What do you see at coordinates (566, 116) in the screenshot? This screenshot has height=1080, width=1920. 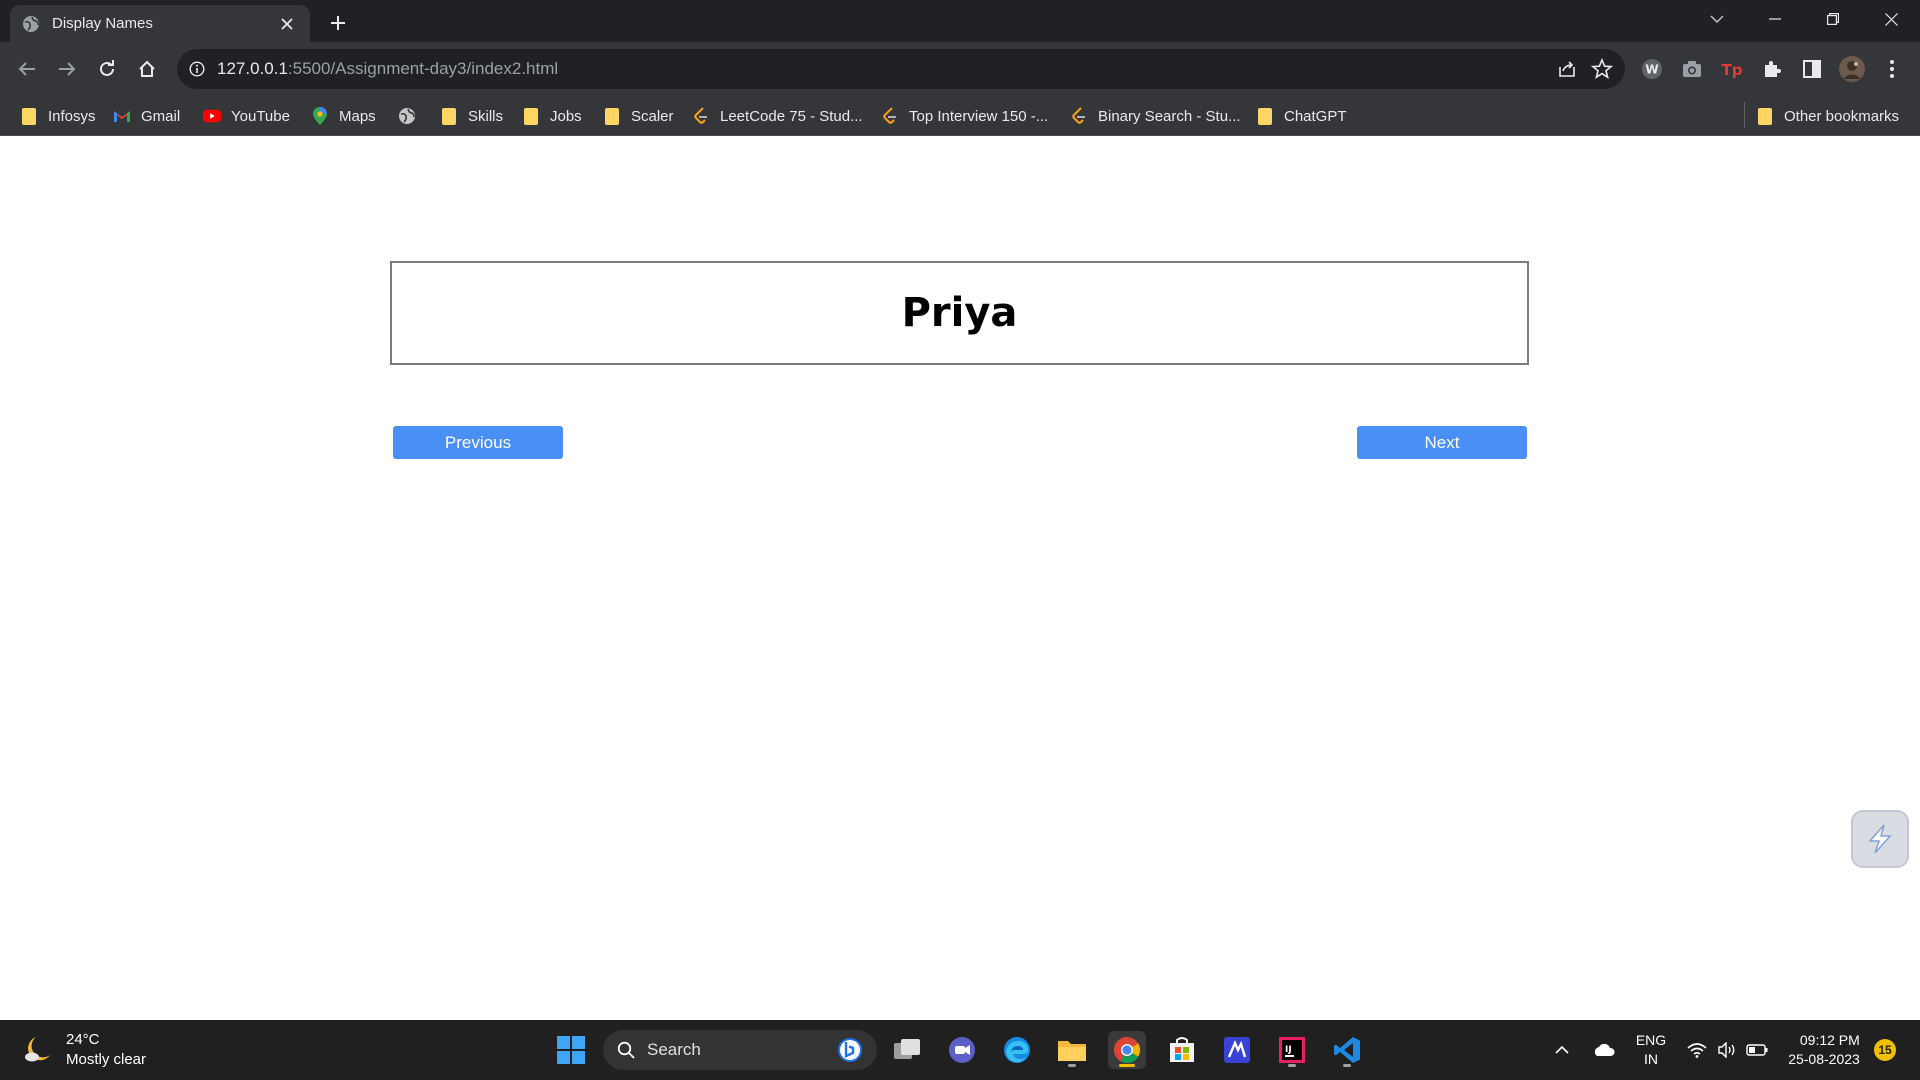 I see `bookmark-label: Jobs` at bounding box center [566, 116].